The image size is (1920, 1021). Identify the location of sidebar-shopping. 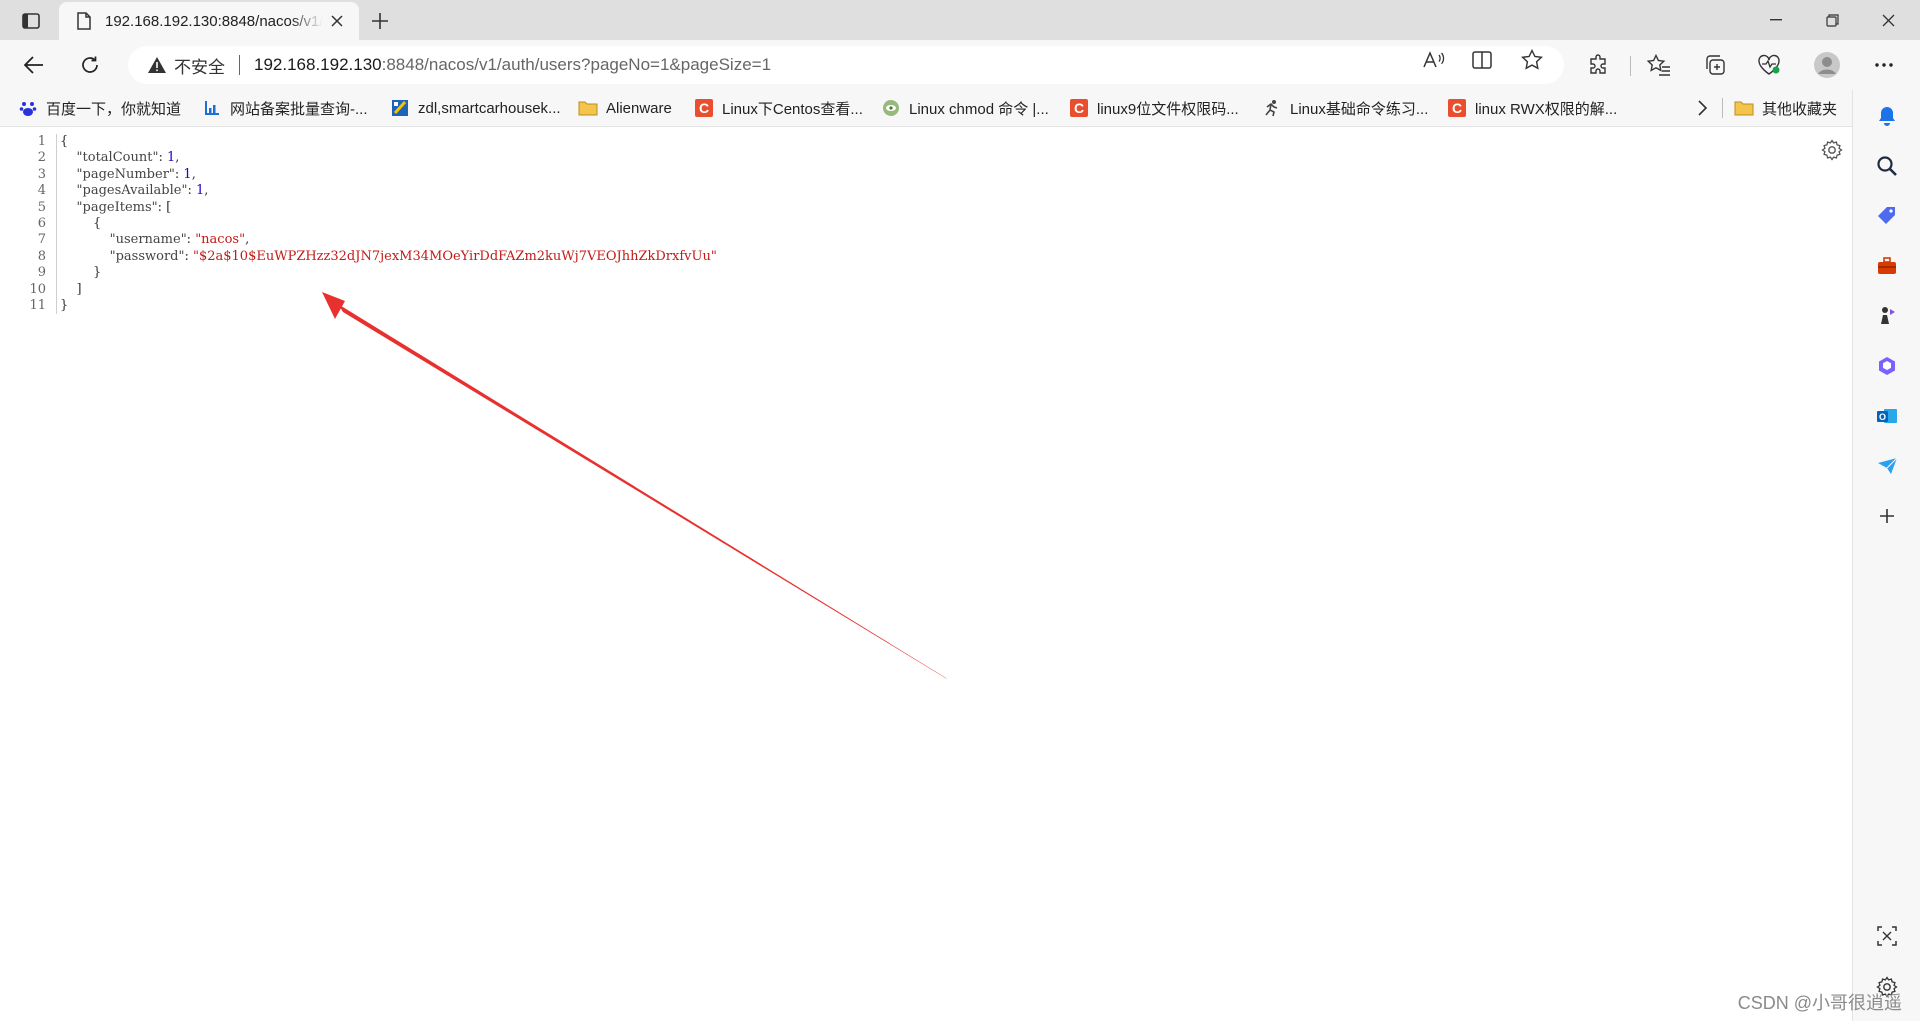
(1887, 216).